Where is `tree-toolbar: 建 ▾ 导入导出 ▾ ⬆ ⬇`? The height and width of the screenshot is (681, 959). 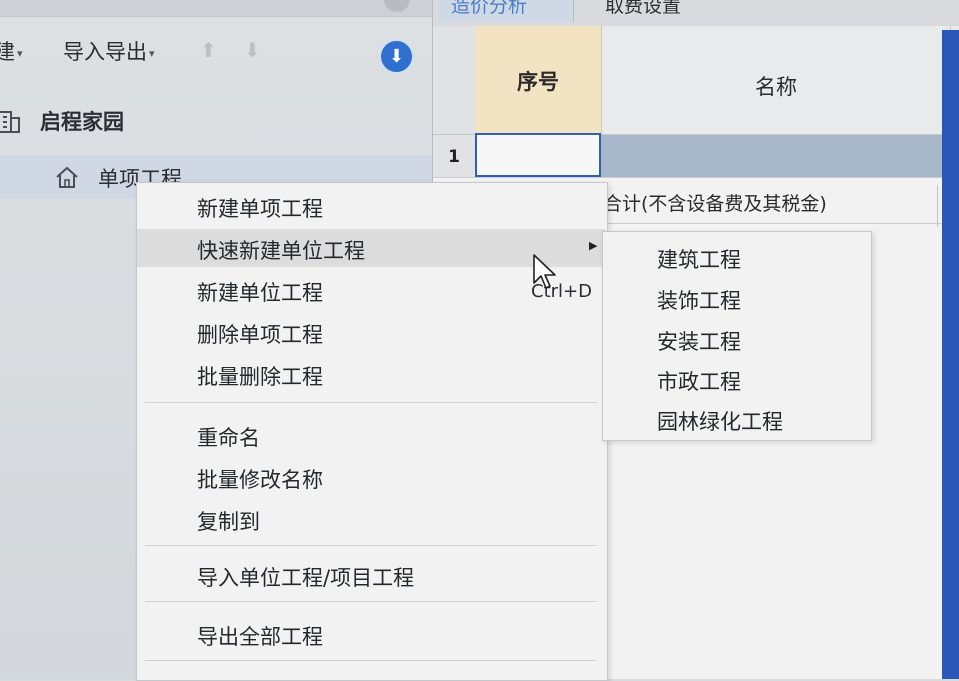
tree-toolbar: 建 ▾ 导入导出 ▾ ⬆ ⬇ is located at coordinates (216, 52).